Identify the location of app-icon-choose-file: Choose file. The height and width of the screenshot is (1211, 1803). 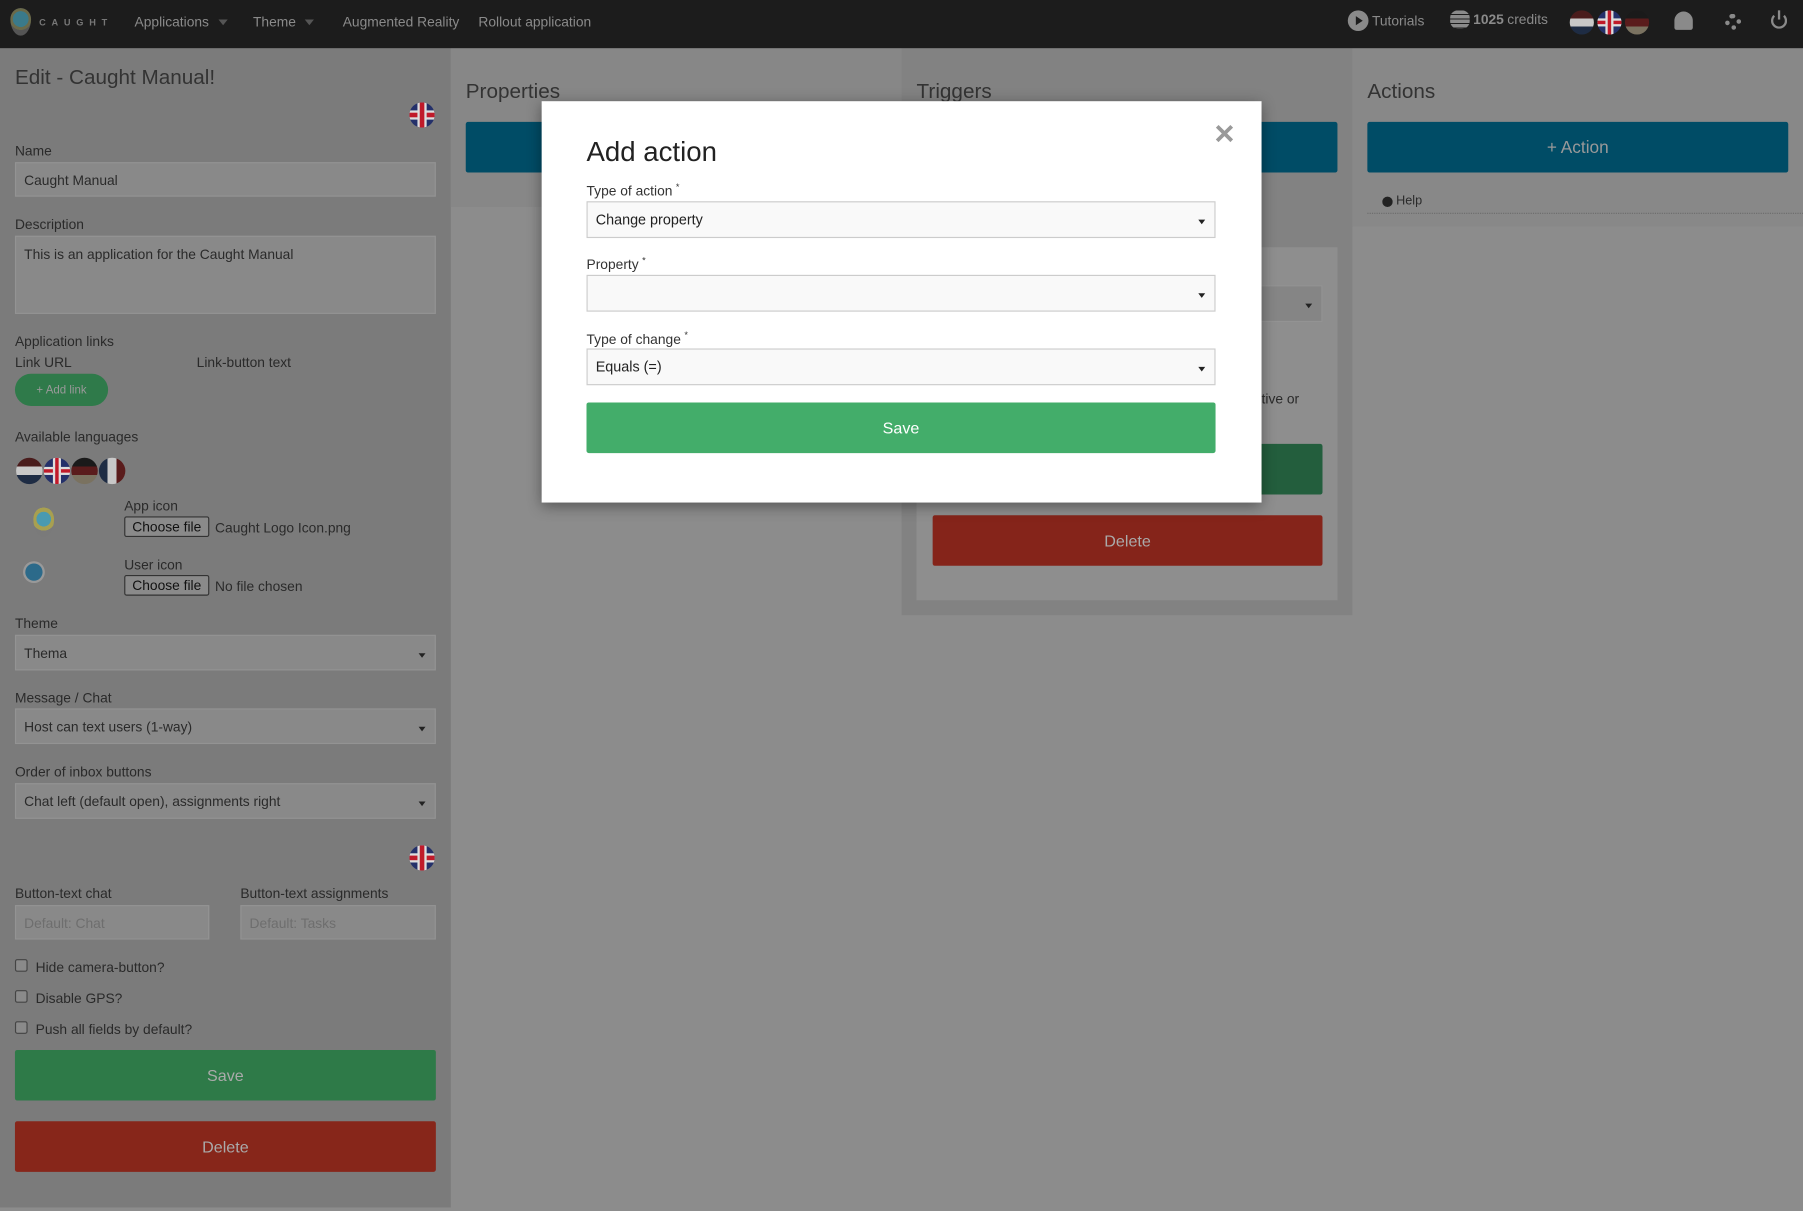
(167, 527).